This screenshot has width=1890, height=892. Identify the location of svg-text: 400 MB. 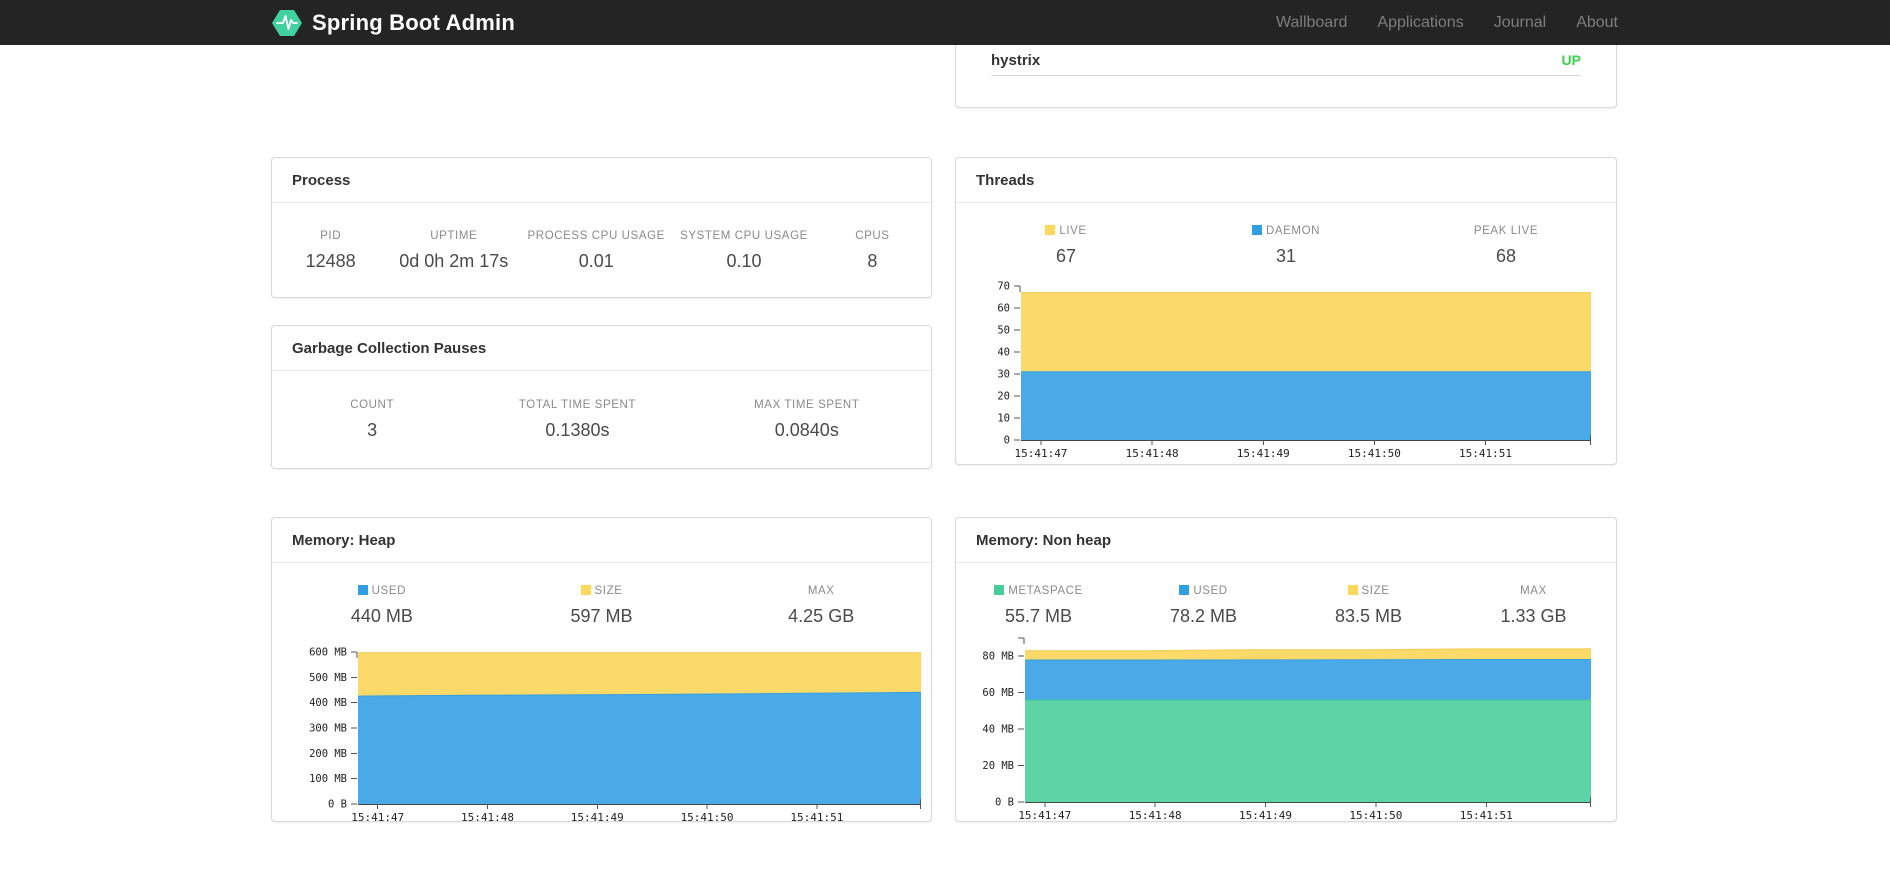
(328, 703).